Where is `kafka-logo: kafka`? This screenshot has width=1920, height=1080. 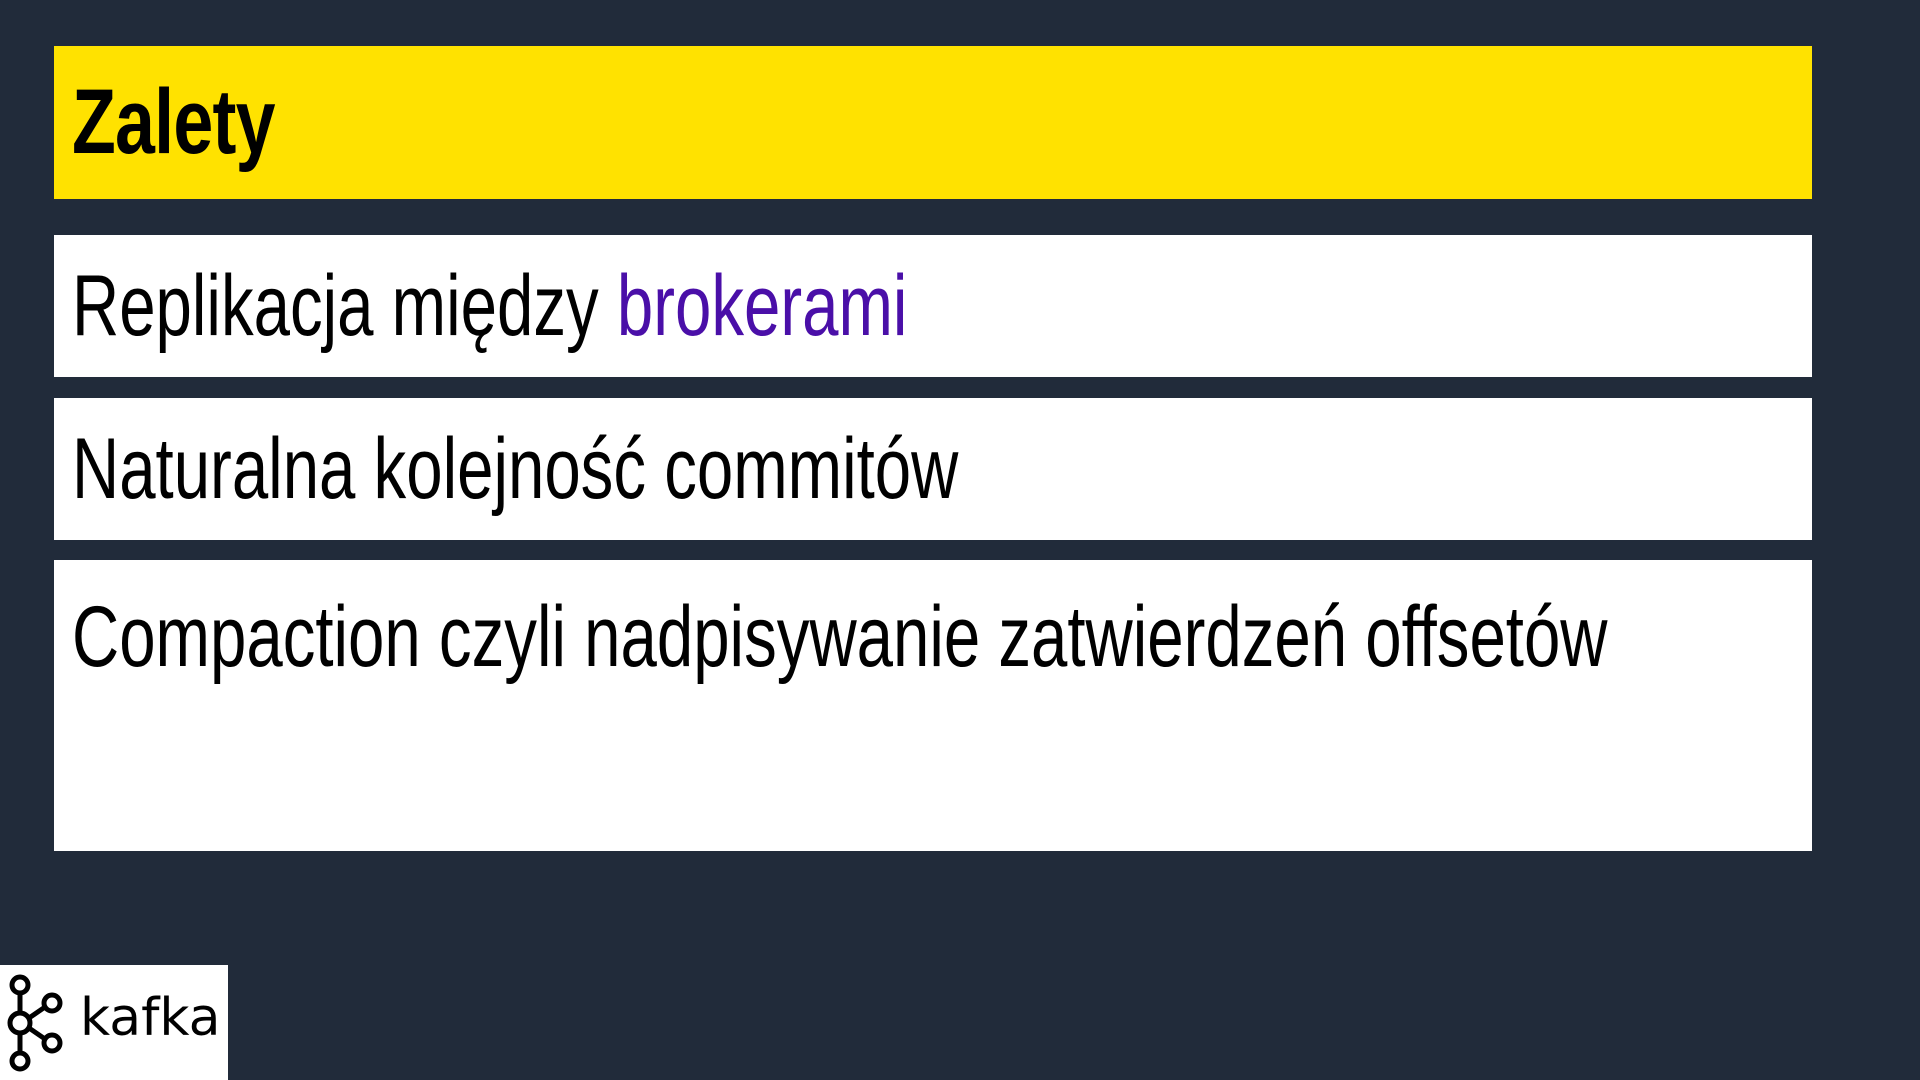 kafka-logo: kafka is located at coordinates (114, 1022).